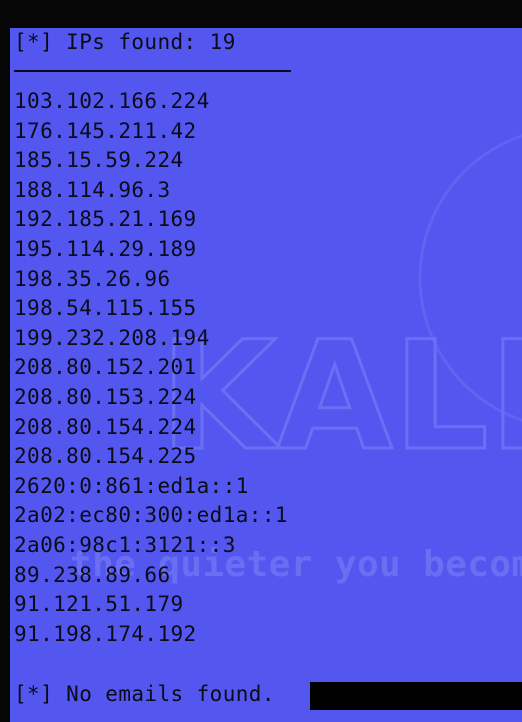 This screenshot has width=522, height=722. I want to click on ip-address-line: 188.114.96.3, so click(92, 189).